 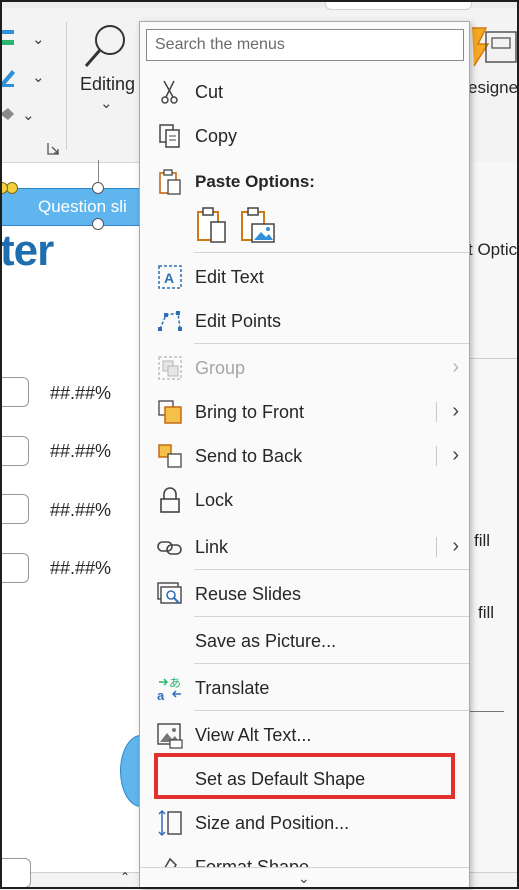 I want to click on menu-item-lock: Lock, so click(x=304, y=500).